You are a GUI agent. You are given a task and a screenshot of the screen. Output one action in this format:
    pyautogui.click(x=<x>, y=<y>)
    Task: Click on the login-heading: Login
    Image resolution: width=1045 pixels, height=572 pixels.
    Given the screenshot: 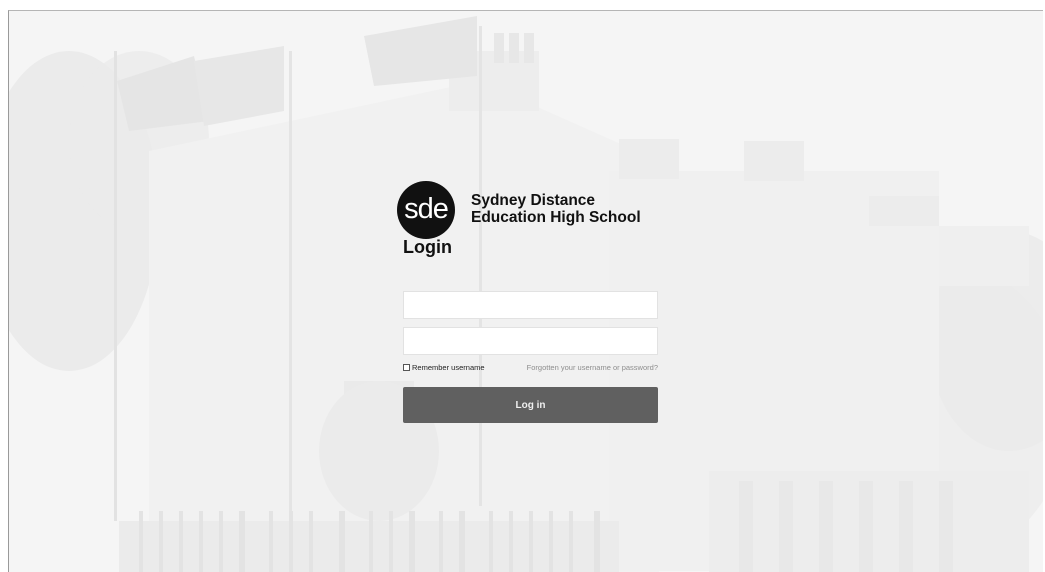 What is the action you would take?
    pyautogui.click(x=427, y=247)
    